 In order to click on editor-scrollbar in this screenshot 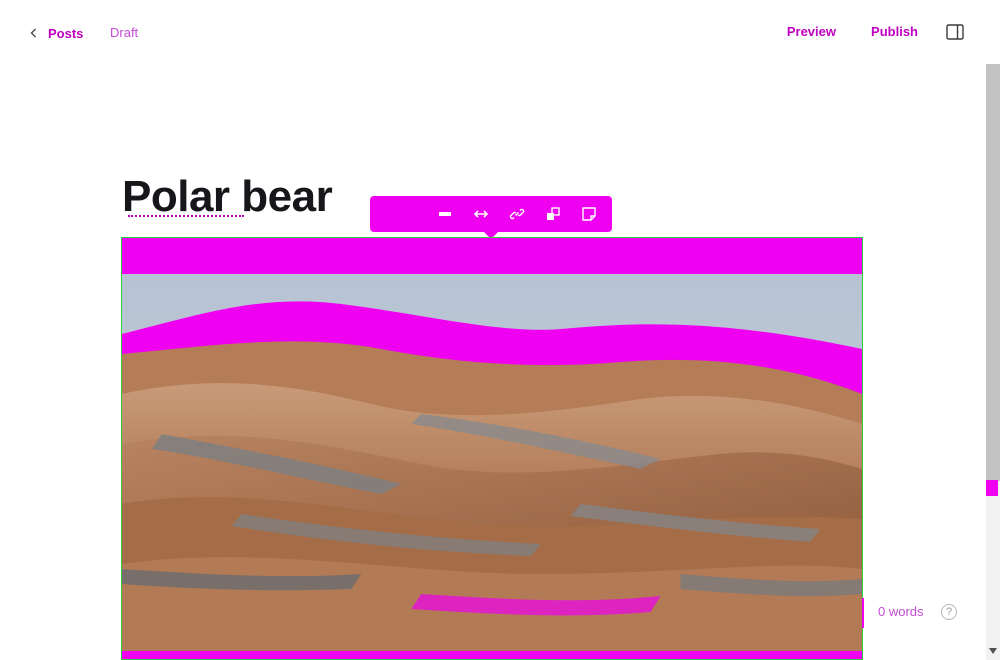, I will do `click(993, 362)`.